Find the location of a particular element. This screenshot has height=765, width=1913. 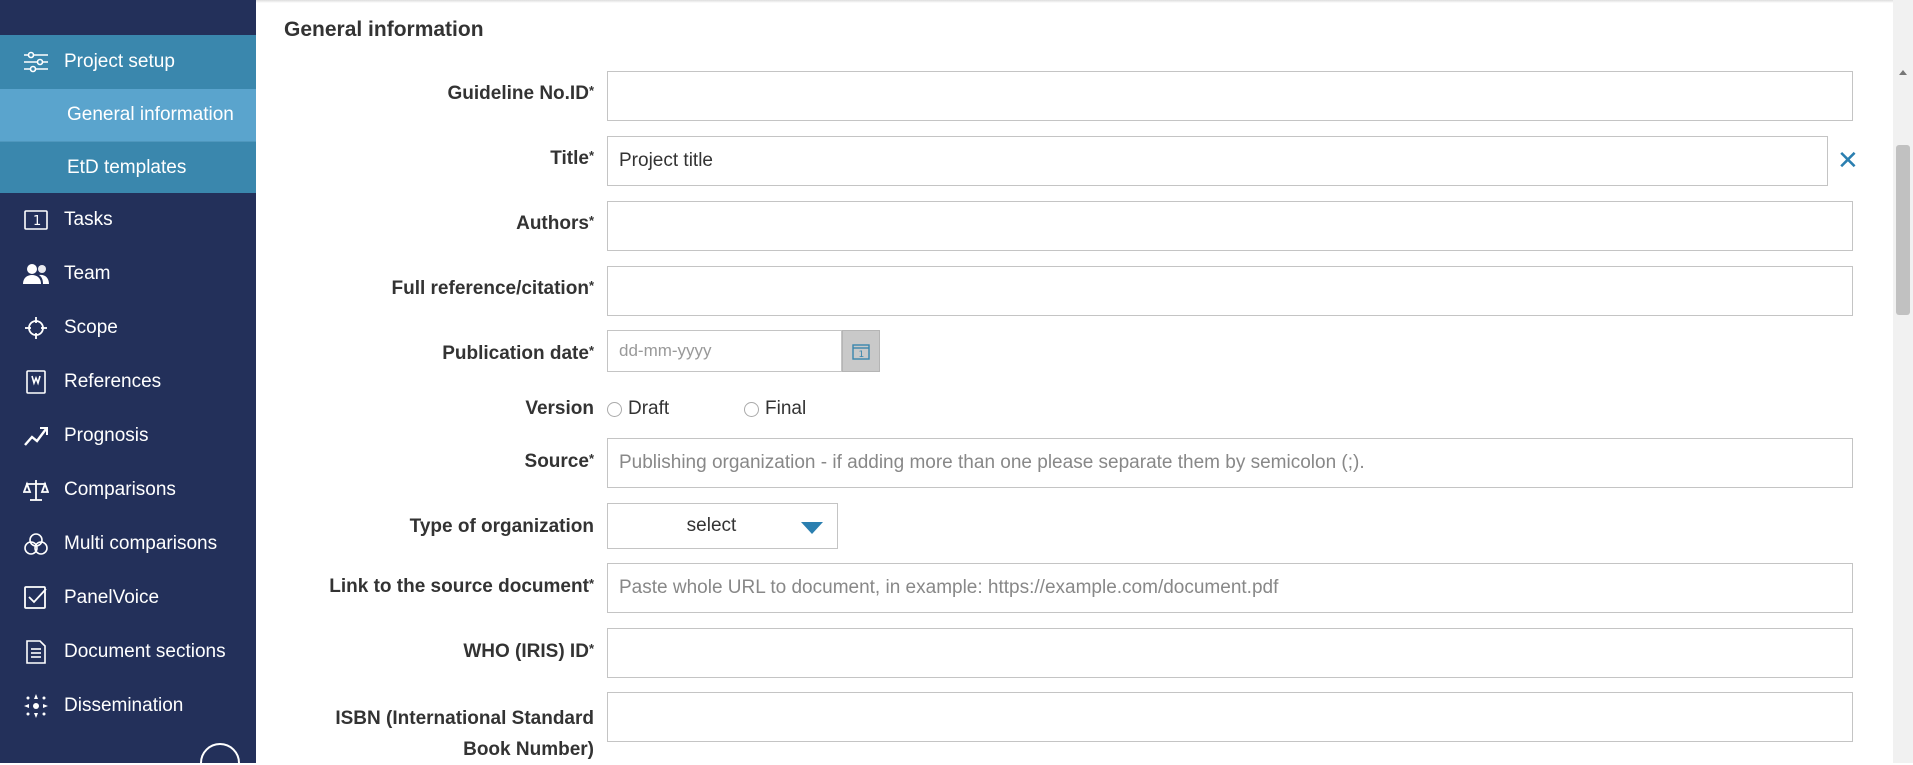

sidebar-collapse-button is located at coordinates (220, 753).